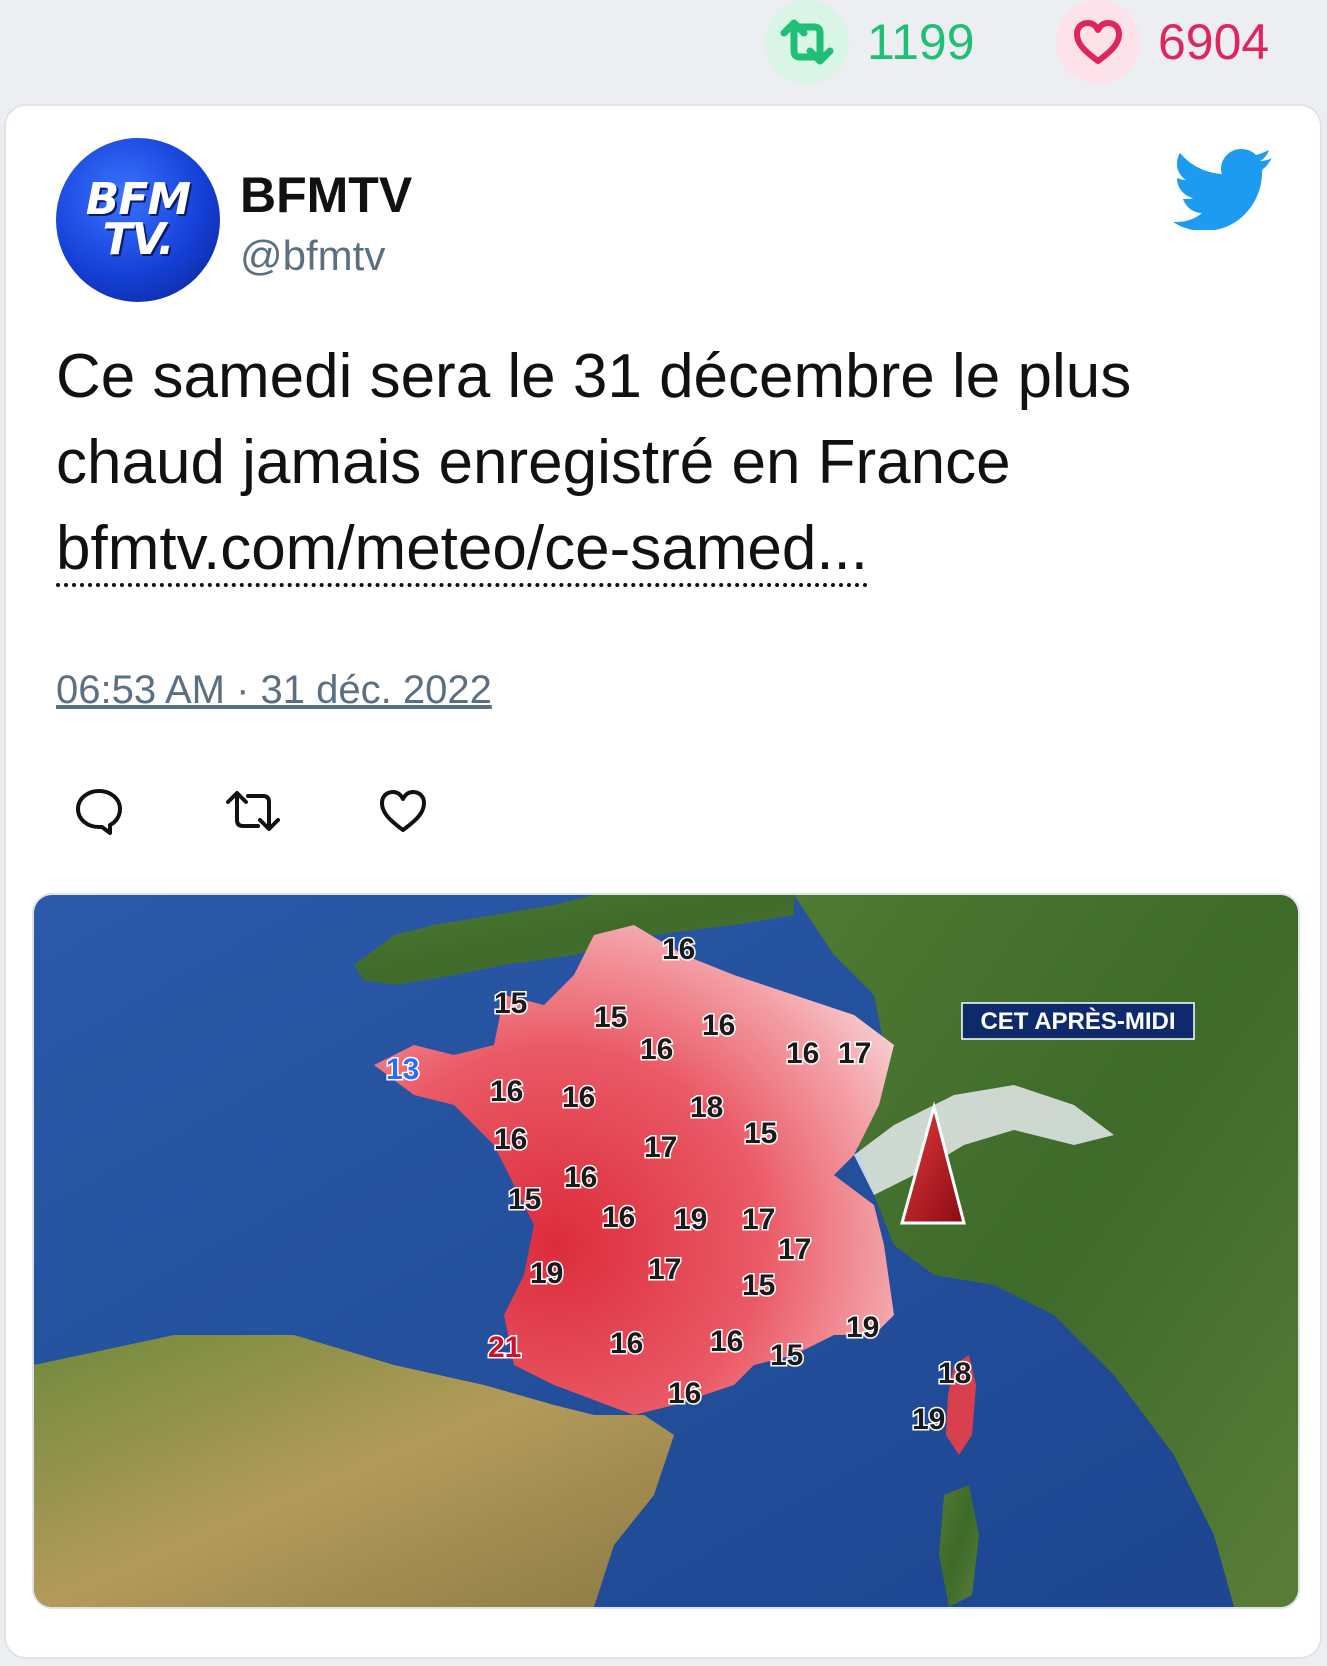 Image resolution: width=1327 pixels, height=1666 pixels. Describe the element at coordinates (402, 1069) in the screenshot. I see `temperature-label: 13` at that location.